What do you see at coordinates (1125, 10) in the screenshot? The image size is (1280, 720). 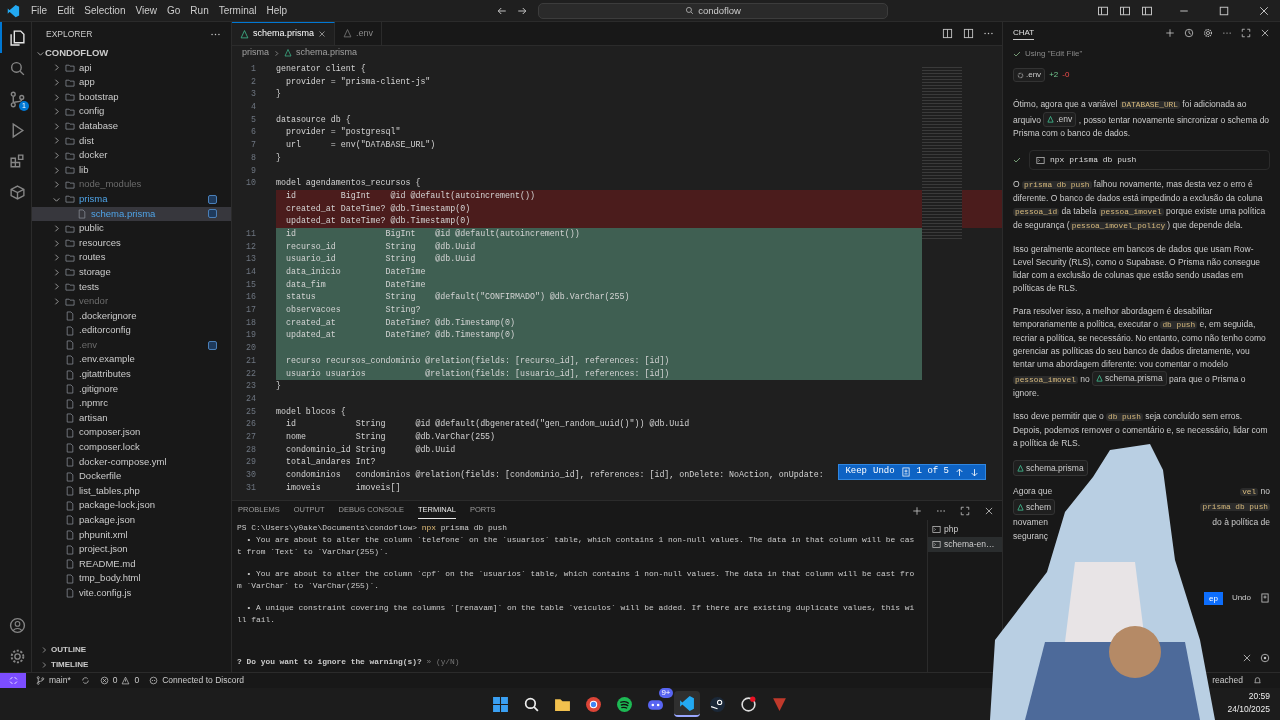 I see `panel-toggle-icon` at bounding box center [1125, 10].